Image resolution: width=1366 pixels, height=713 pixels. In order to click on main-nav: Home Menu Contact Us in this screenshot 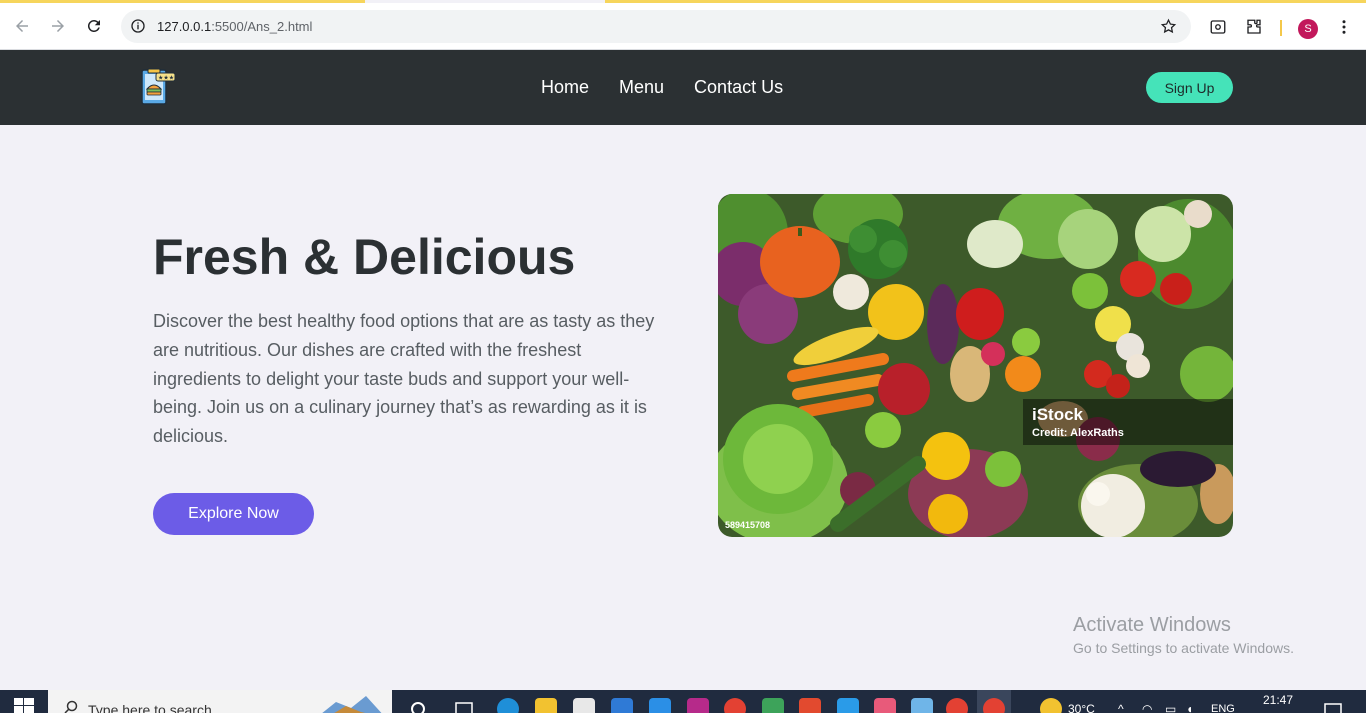, I will do `click(662, 87)`.